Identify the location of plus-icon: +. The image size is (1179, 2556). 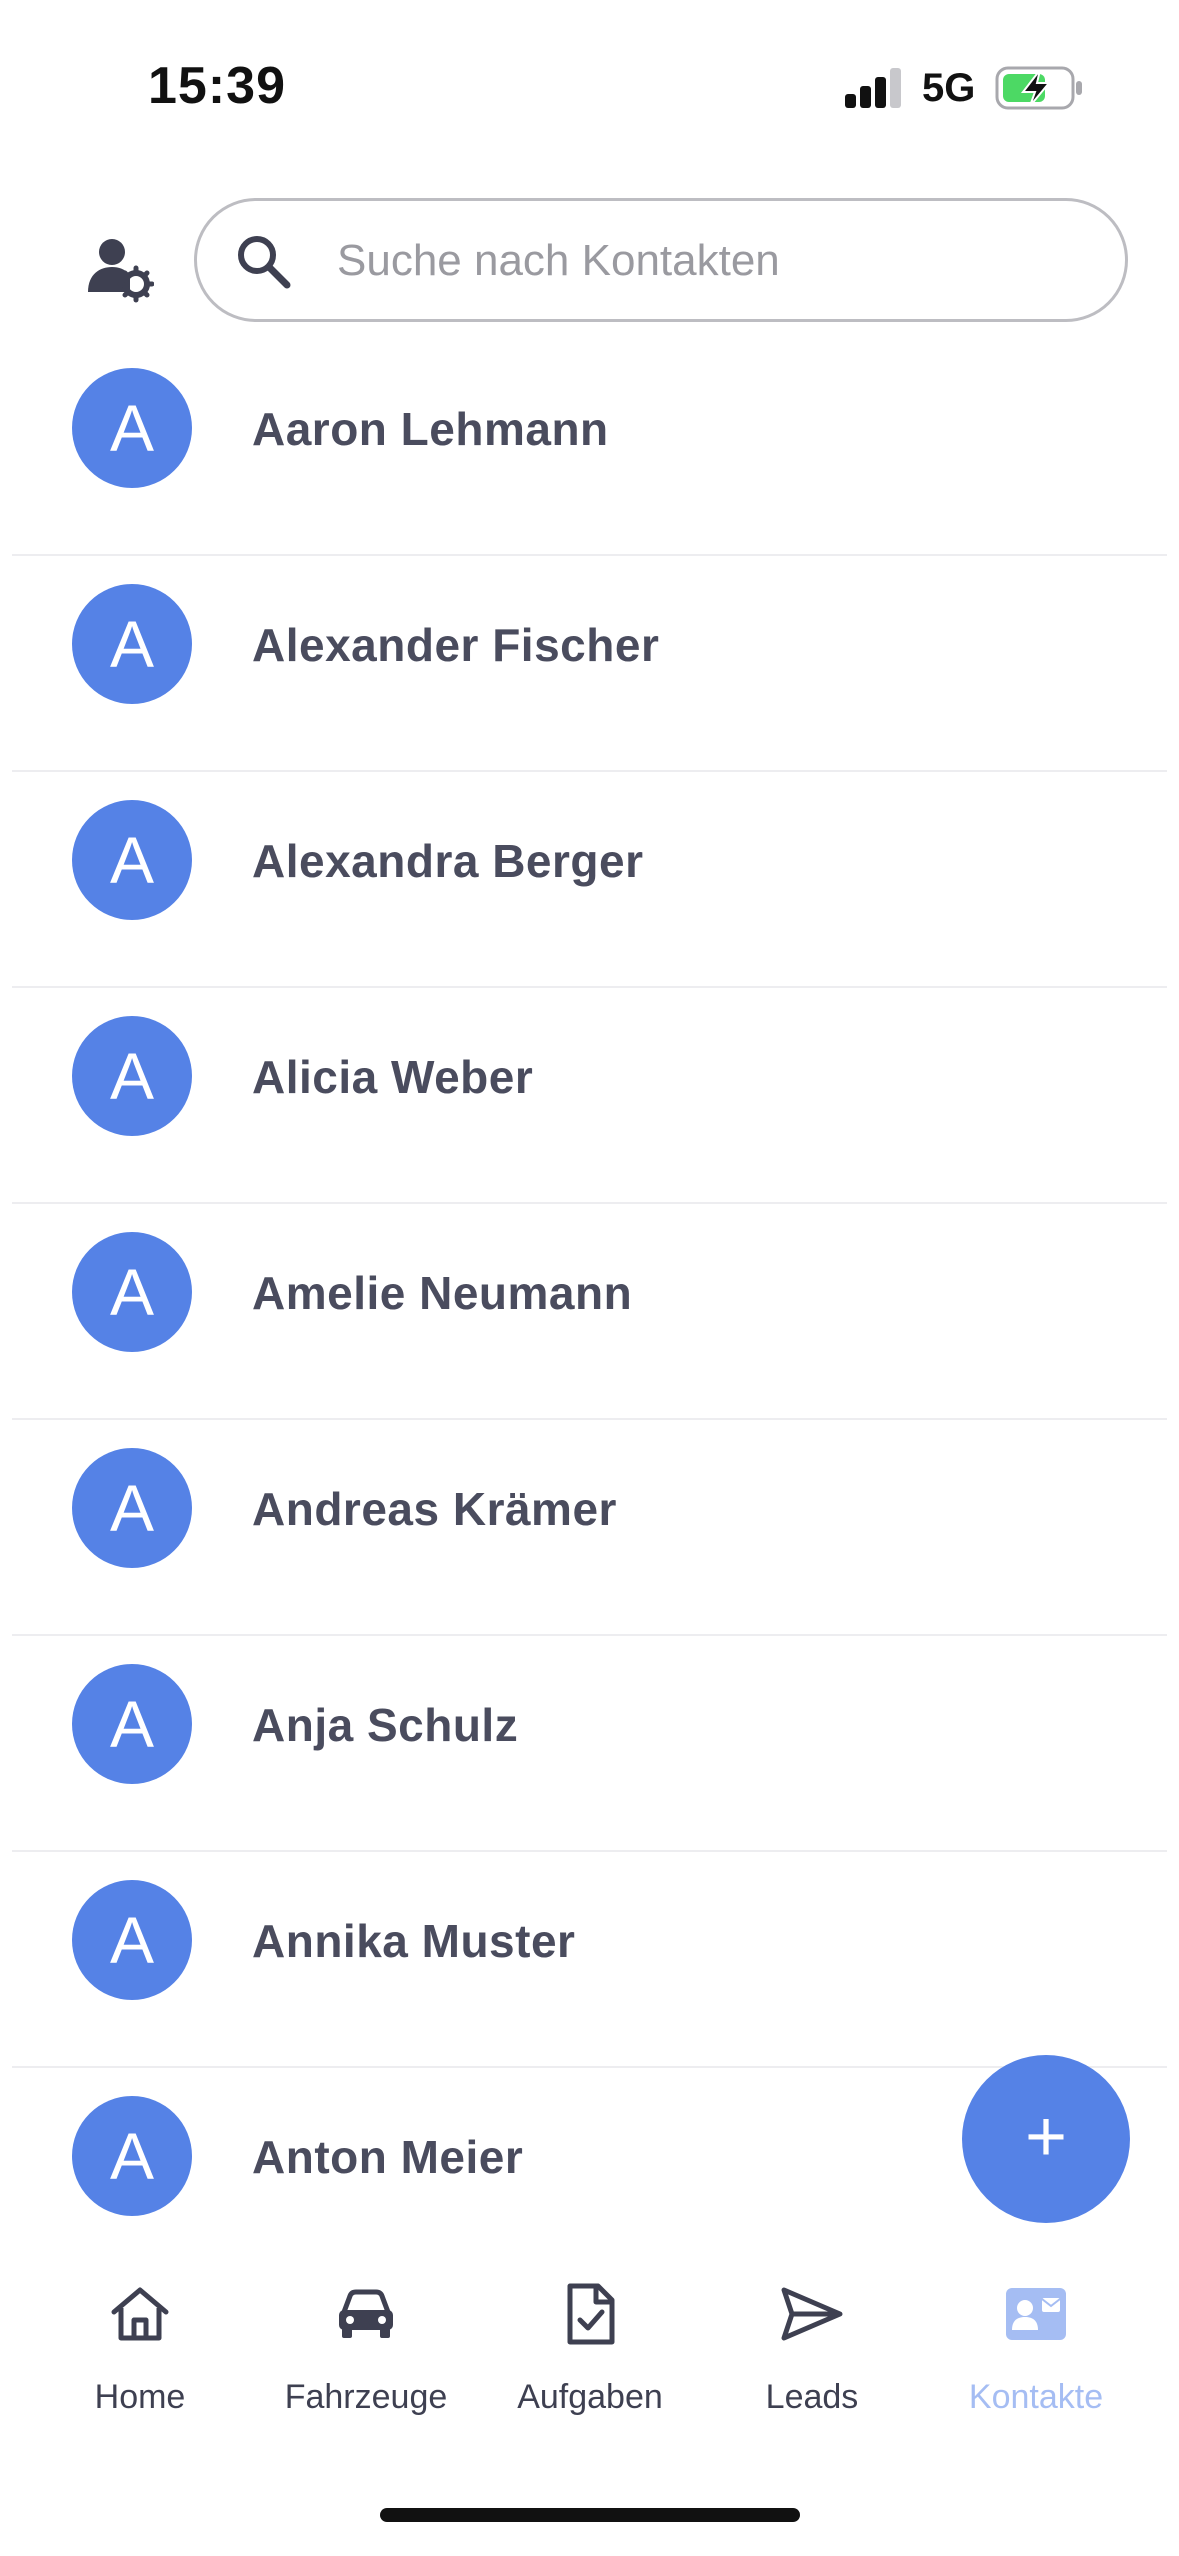
(1046, 2137).